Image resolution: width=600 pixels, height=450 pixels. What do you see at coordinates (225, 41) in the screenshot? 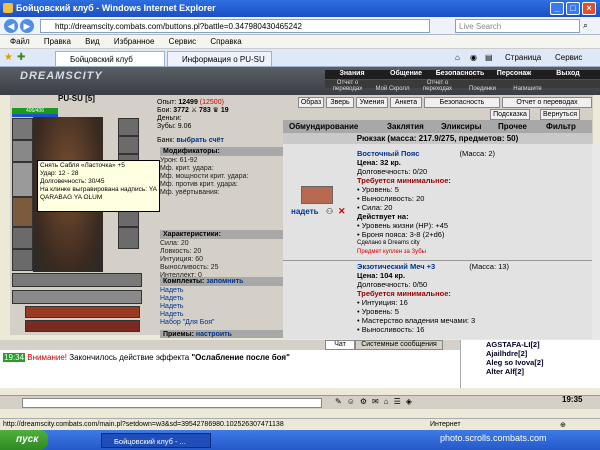
I see `menu-help: Справка` at bounding box center [225, 41].